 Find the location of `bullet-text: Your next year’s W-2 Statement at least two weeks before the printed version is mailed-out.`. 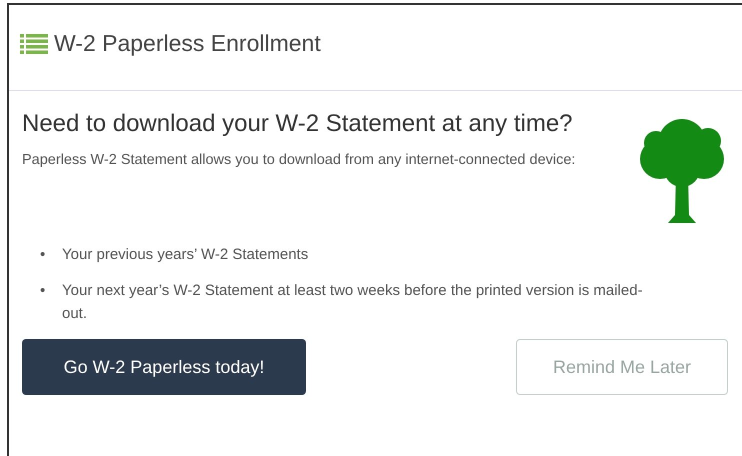

bullet-text: Your next year’s W-2 Statement at least two weeks before the printed version is mailed-out. is located at coordinates (353, 302).